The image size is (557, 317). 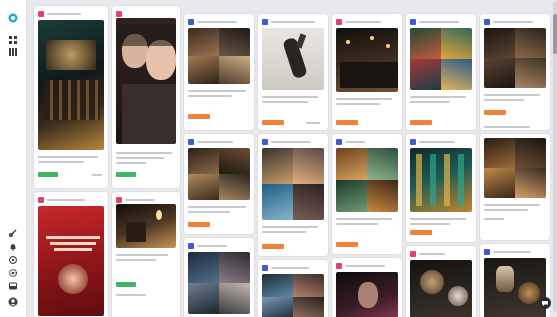 I want to click on link-icon, so click(x=13, y=233).